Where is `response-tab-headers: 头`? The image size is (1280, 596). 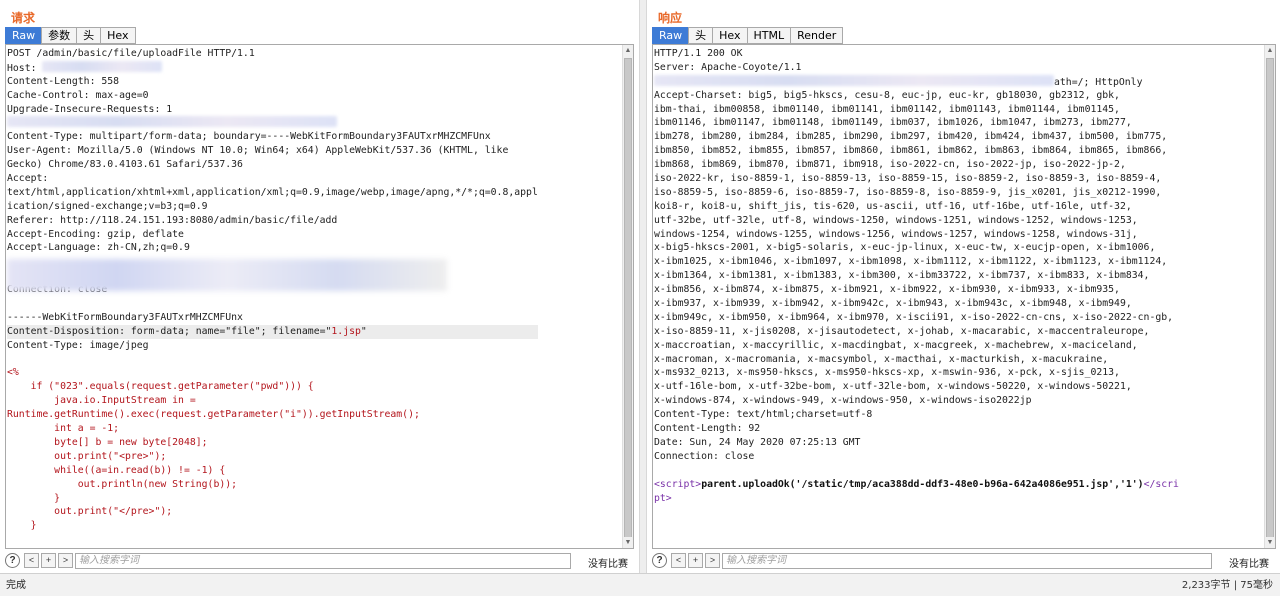 response-tab-headers: 头 is located at coordinates (700, 35).